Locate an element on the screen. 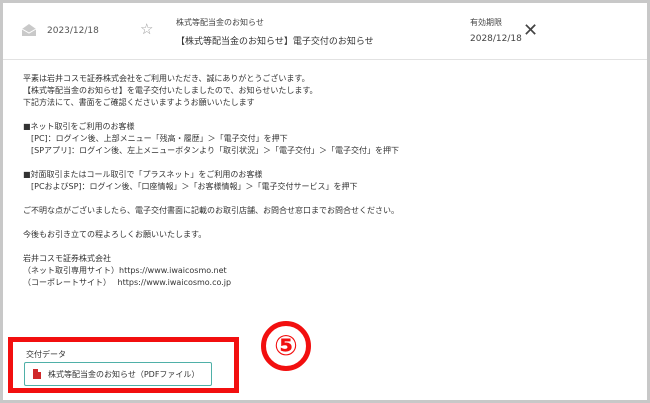 Image resolution: width=650 pixels, height=403 pixels. close-icon: ✕ is located at coordinates (530, 31).